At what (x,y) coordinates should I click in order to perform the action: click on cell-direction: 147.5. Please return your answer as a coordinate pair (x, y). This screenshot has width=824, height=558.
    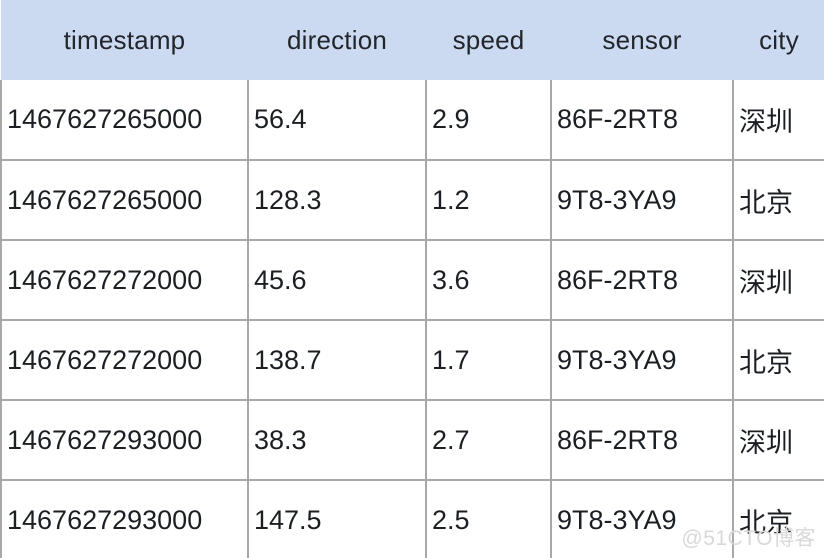
    Looking at the image, I should click on (337, 519).